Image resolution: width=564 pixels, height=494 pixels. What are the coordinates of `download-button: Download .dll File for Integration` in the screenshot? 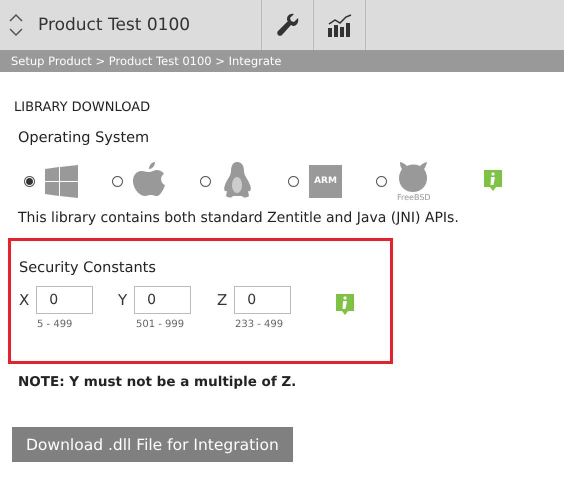 It's located at (152, 444).